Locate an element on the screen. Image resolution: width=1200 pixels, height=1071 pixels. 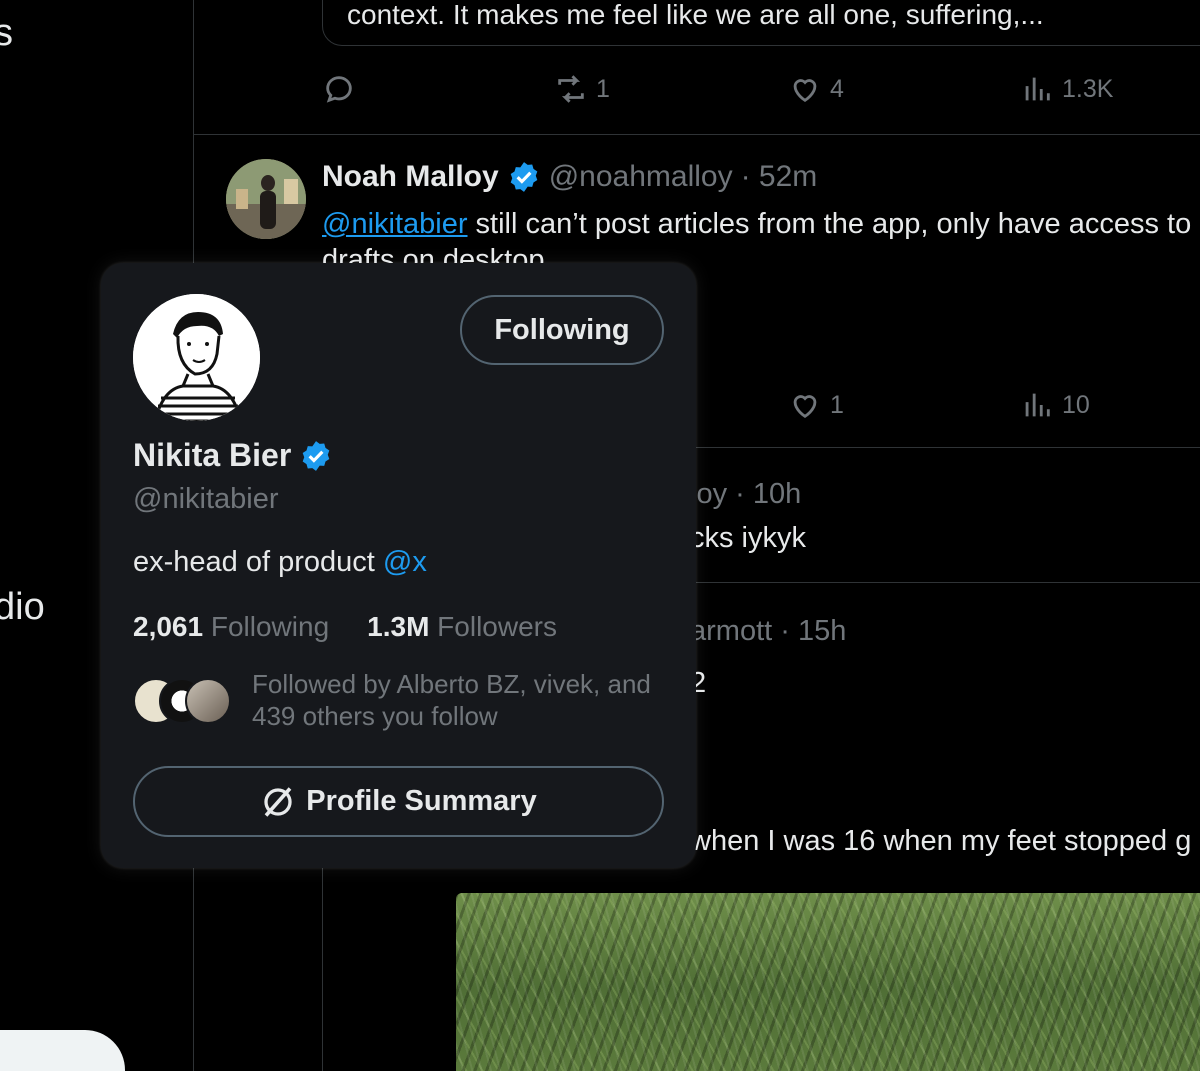
tweet-meta: armott · 15h is located at coordinates (768, 631).